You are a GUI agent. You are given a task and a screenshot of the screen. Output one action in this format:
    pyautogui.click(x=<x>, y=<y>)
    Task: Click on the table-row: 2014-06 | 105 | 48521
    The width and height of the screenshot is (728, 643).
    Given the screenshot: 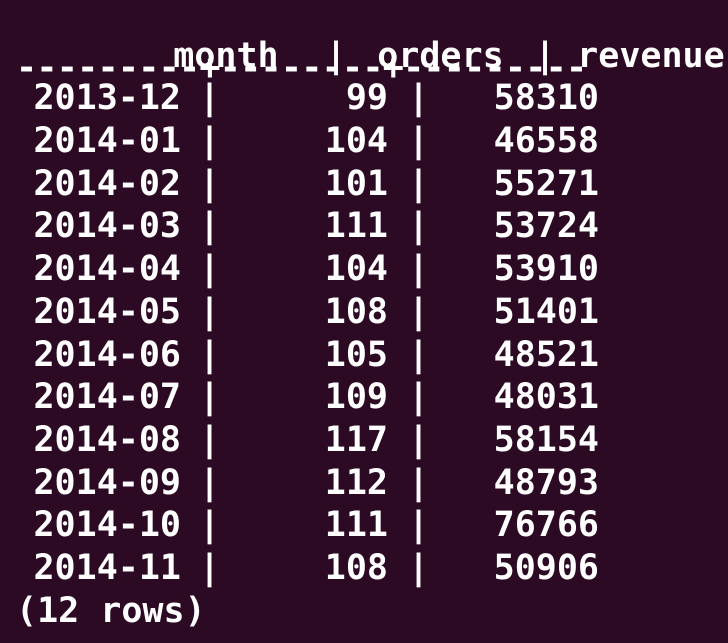 What is the action you would take?
    pyautogui.click(x=364, y=355)
    